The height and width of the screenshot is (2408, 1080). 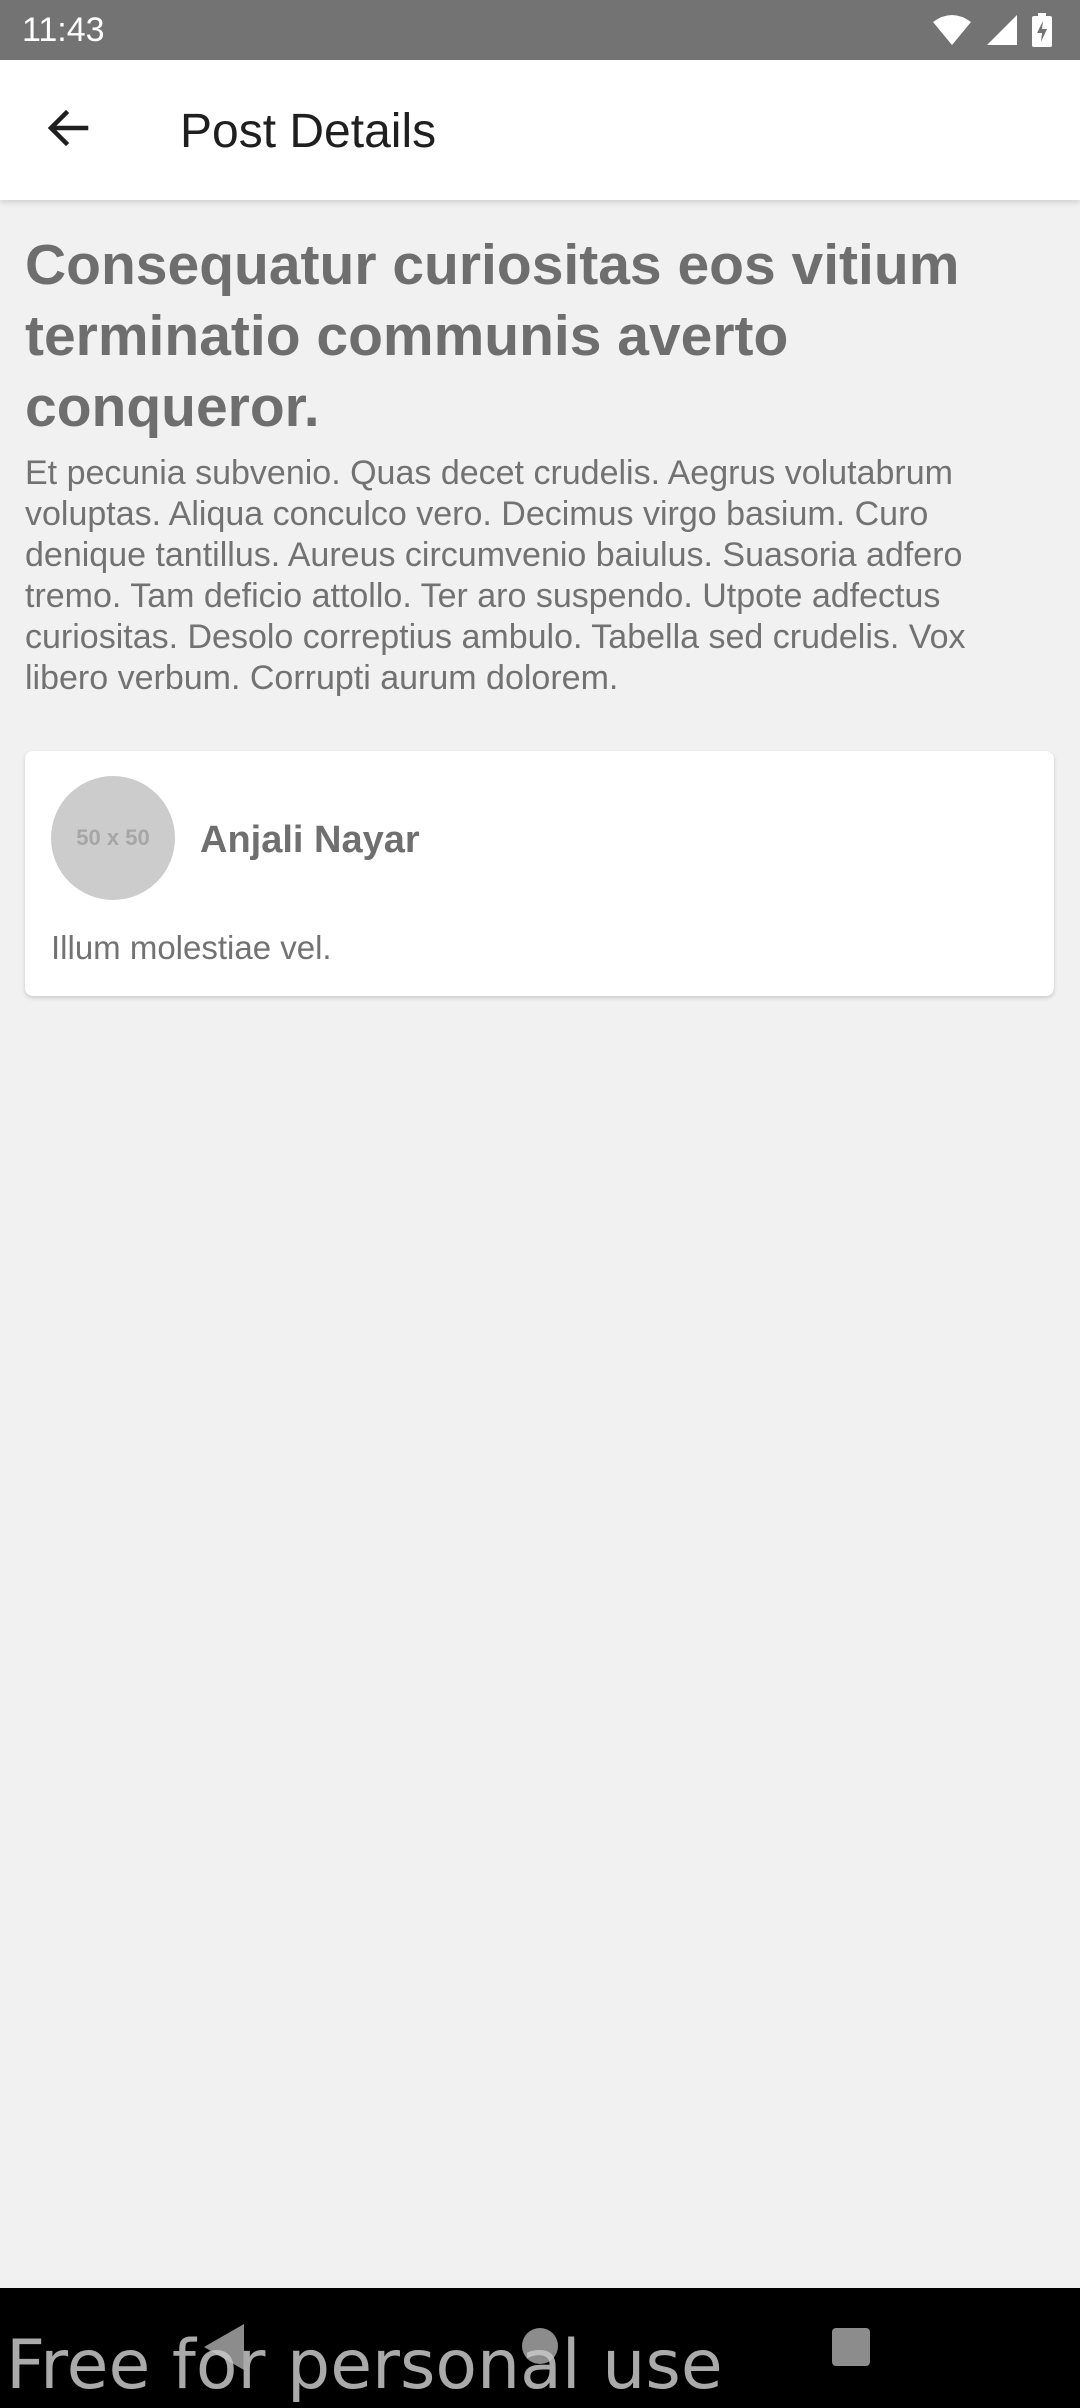 What do you see at coordinates (191, 947) in the screenshot?
I see `comment-text: Illum molestiae vel.` at bounding box center [191, 947].